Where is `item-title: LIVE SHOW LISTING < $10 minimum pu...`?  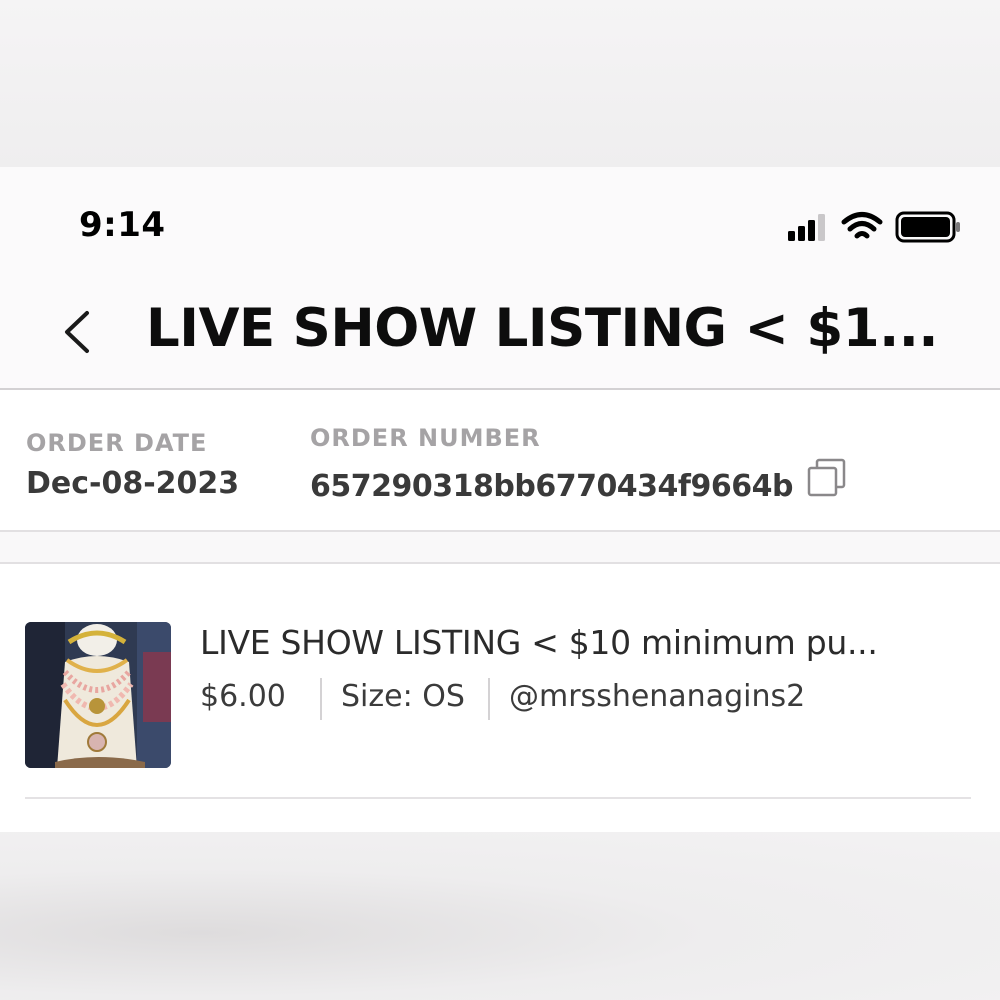
item-title: LIVE SHOW LISTING < $10 minimum pu... is located at coordinates (580, 642).